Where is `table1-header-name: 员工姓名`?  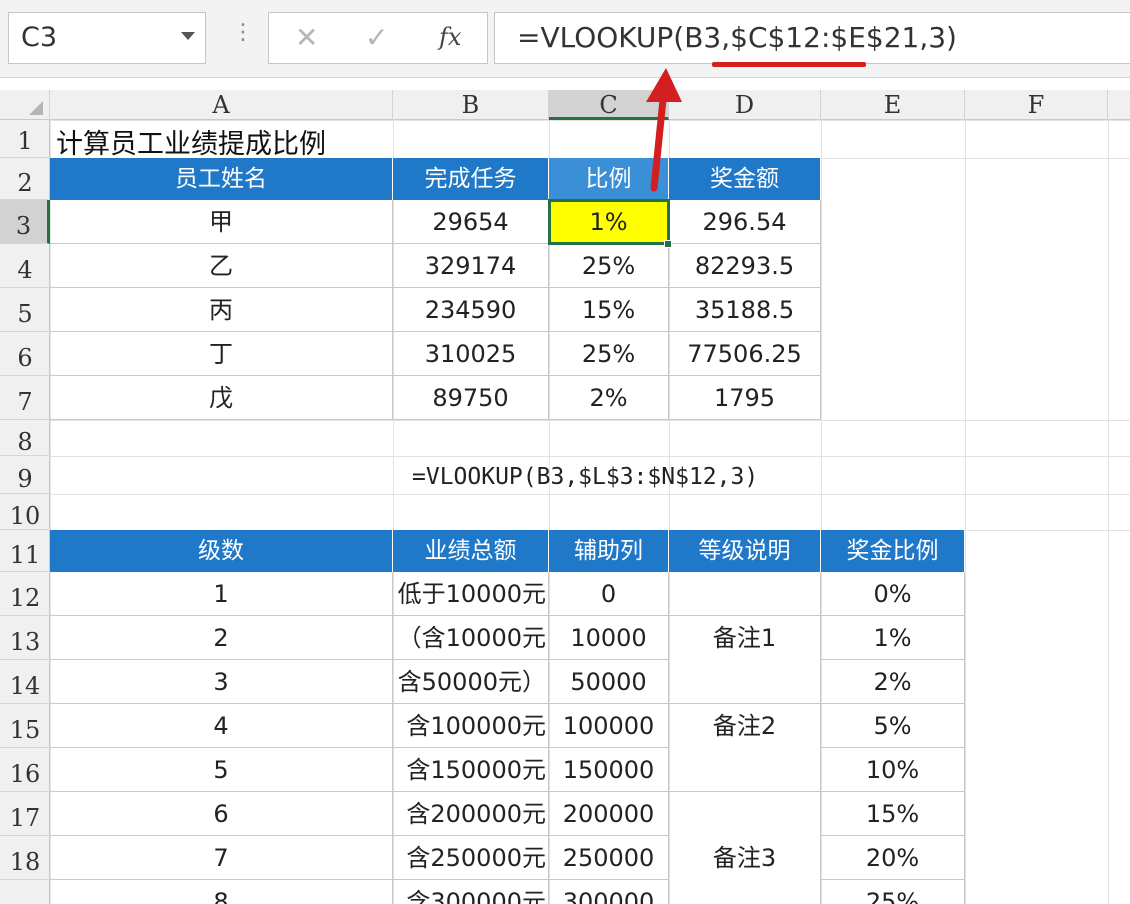 table1-header-name: 员工姓名 is located at coordinates (221, 179).